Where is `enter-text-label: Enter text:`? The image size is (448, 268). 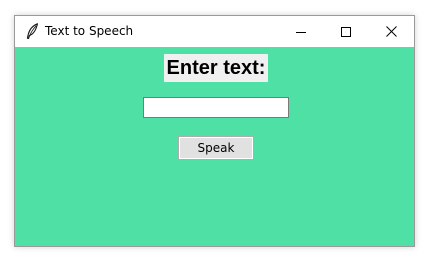 enter-text-label: Enter text: is located at coordinates (216, 68).